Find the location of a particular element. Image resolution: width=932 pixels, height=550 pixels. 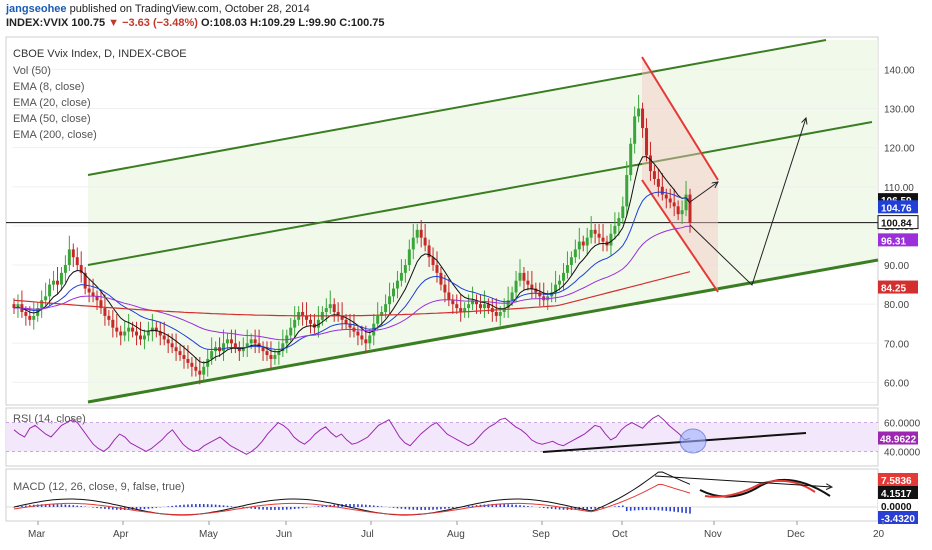

price-tags: 106.59104.76100.8496.3184.25 is located at coordinates (898, 244).